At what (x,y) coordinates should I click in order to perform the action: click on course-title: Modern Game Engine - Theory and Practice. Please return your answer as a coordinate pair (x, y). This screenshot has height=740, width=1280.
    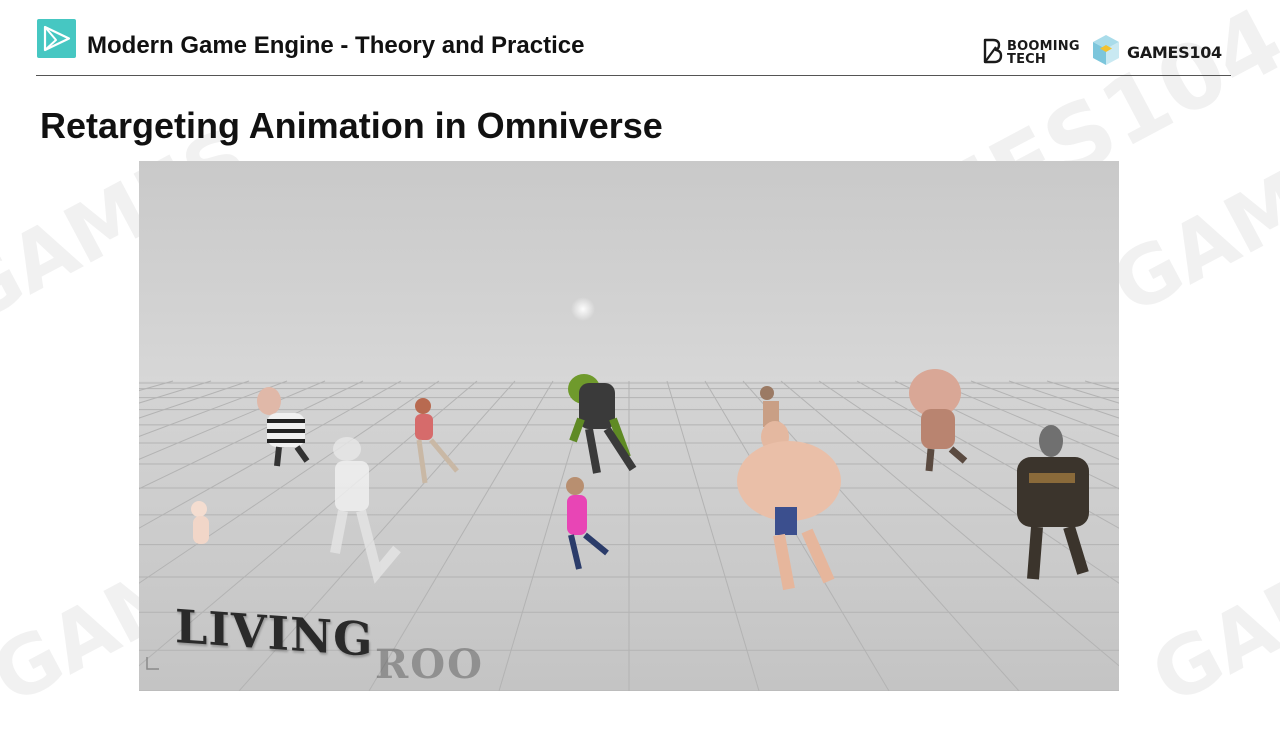
    Looking at the image, I should click on (336, 45).